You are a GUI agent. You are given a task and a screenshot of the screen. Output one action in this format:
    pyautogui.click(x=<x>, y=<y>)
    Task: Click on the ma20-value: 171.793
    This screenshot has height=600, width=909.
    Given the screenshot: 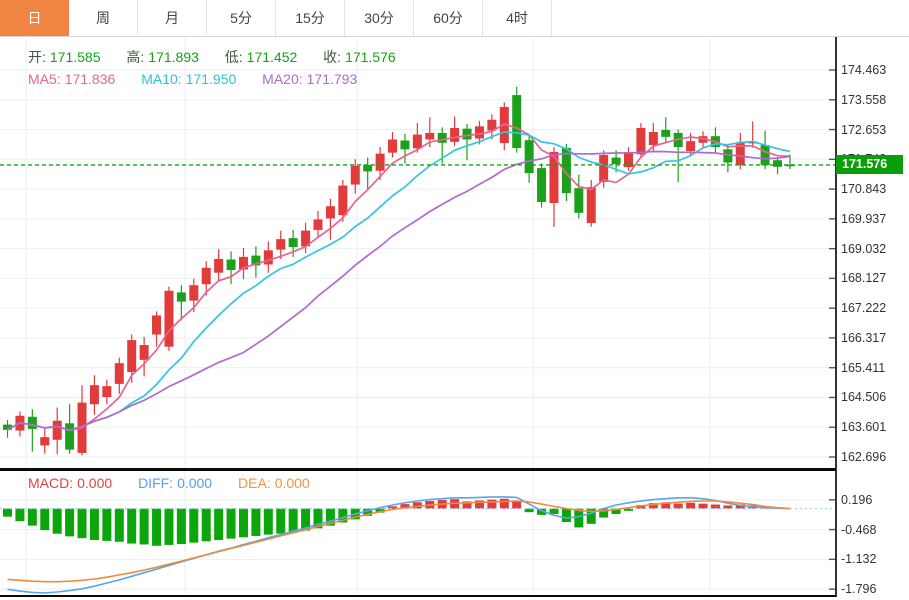 What is the action you would take?
    pyautogui.click(x=332, y=79)
    